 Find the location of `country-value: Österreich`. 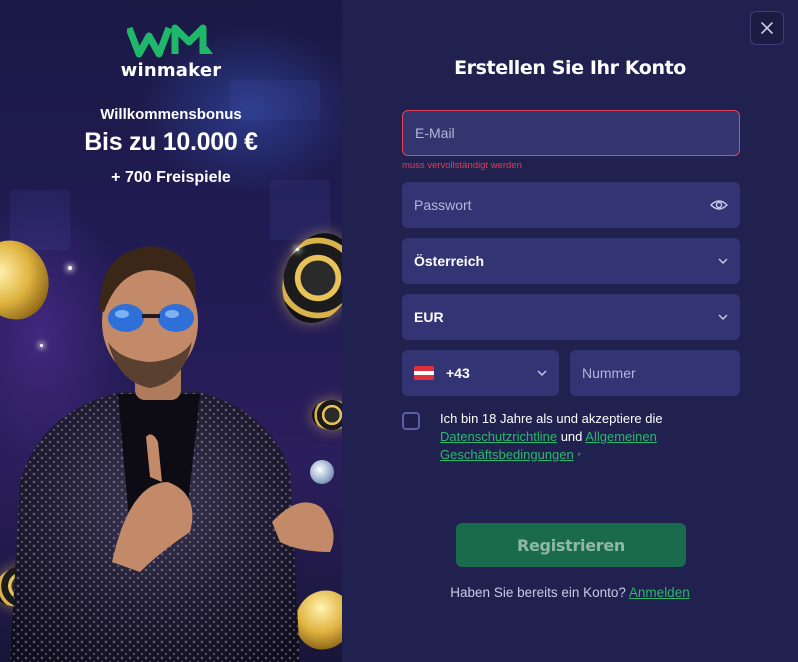

country-value: Österreich is located at coordinates (449, 261).